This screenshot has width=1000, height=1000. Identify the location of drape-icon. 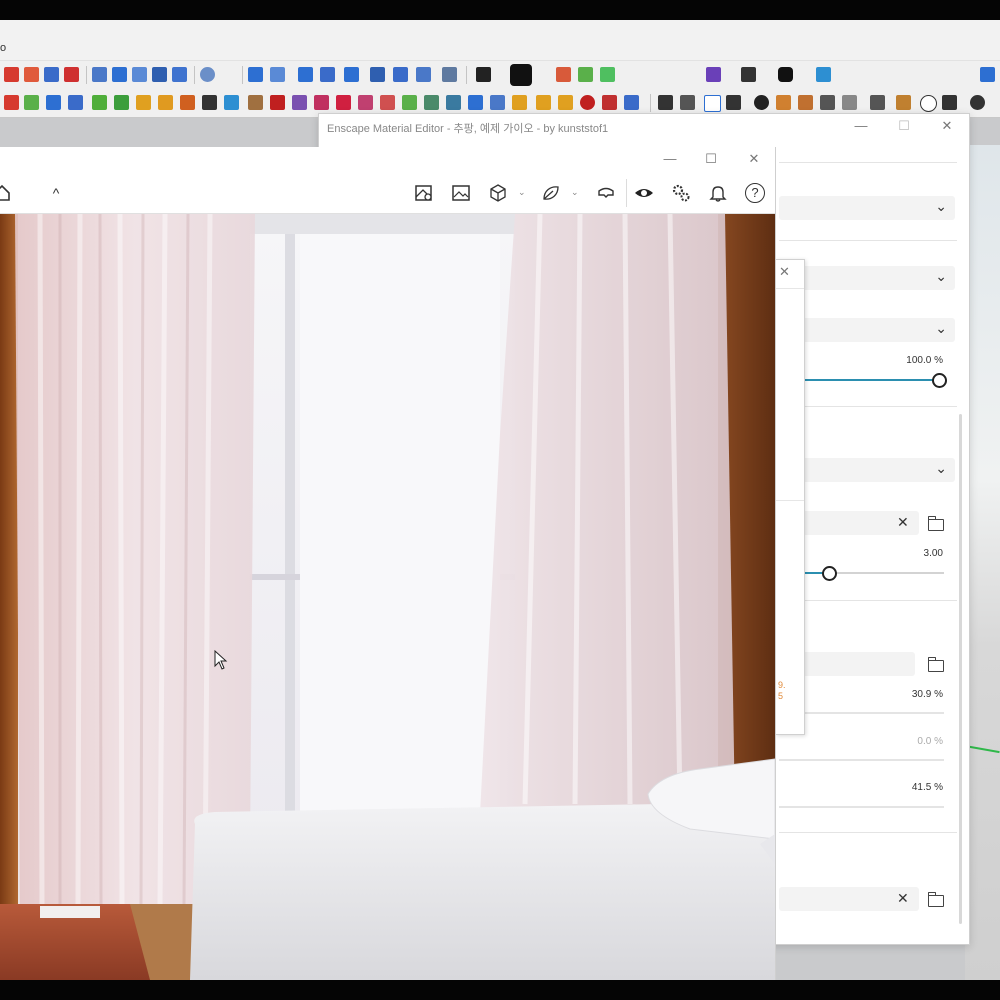
(475, 102).